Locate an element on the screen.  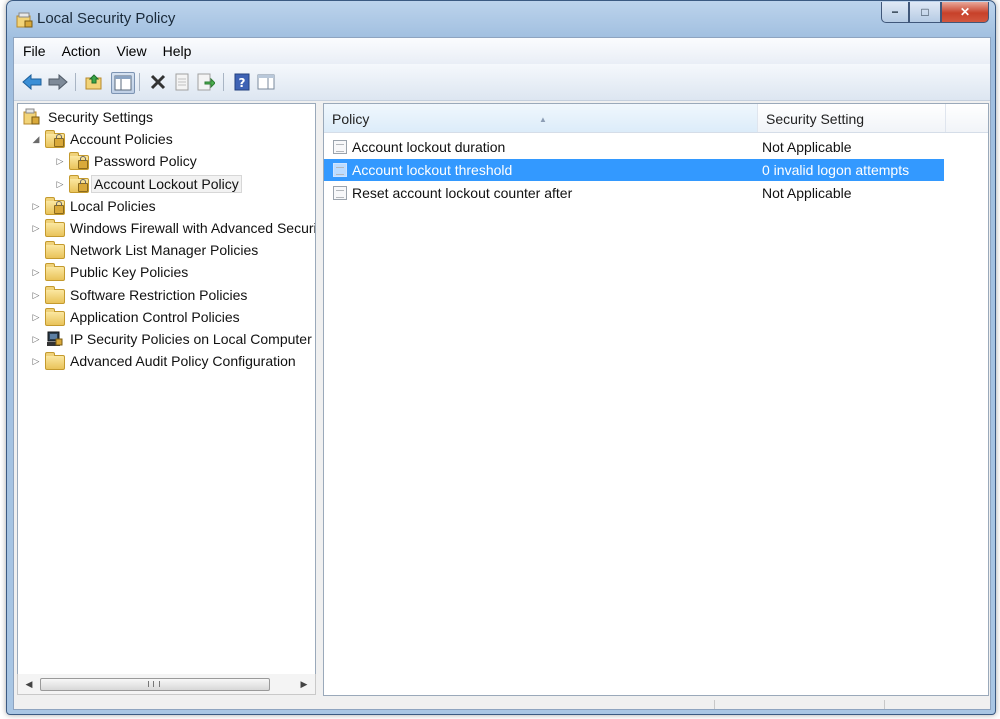
back-button is located at coordinates (32, 82).